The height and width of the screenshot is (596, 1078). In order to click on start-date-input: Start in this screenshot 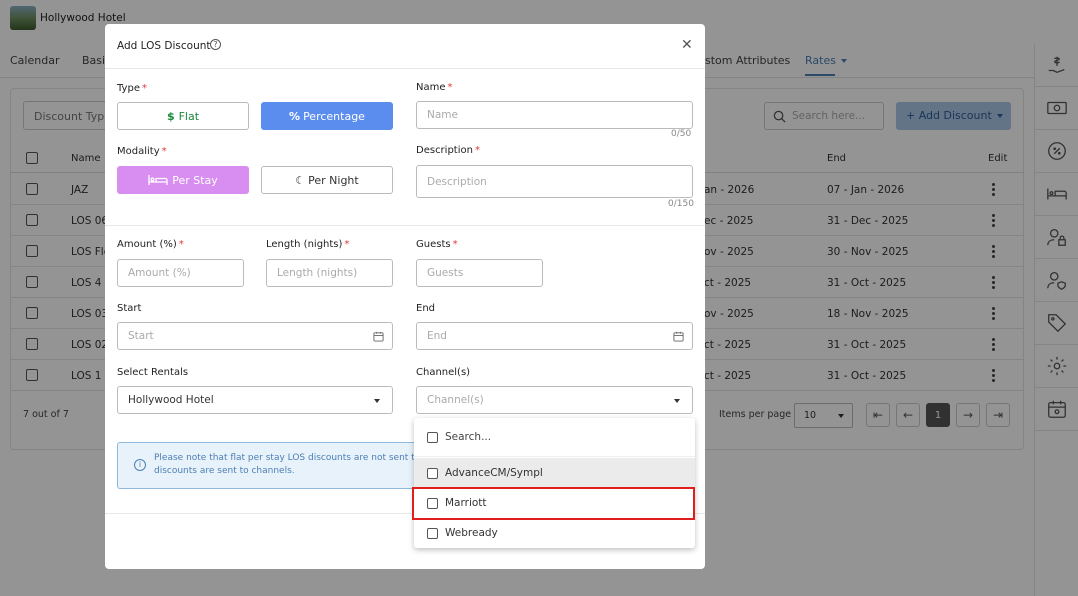, I will do `click(255, 336)`.